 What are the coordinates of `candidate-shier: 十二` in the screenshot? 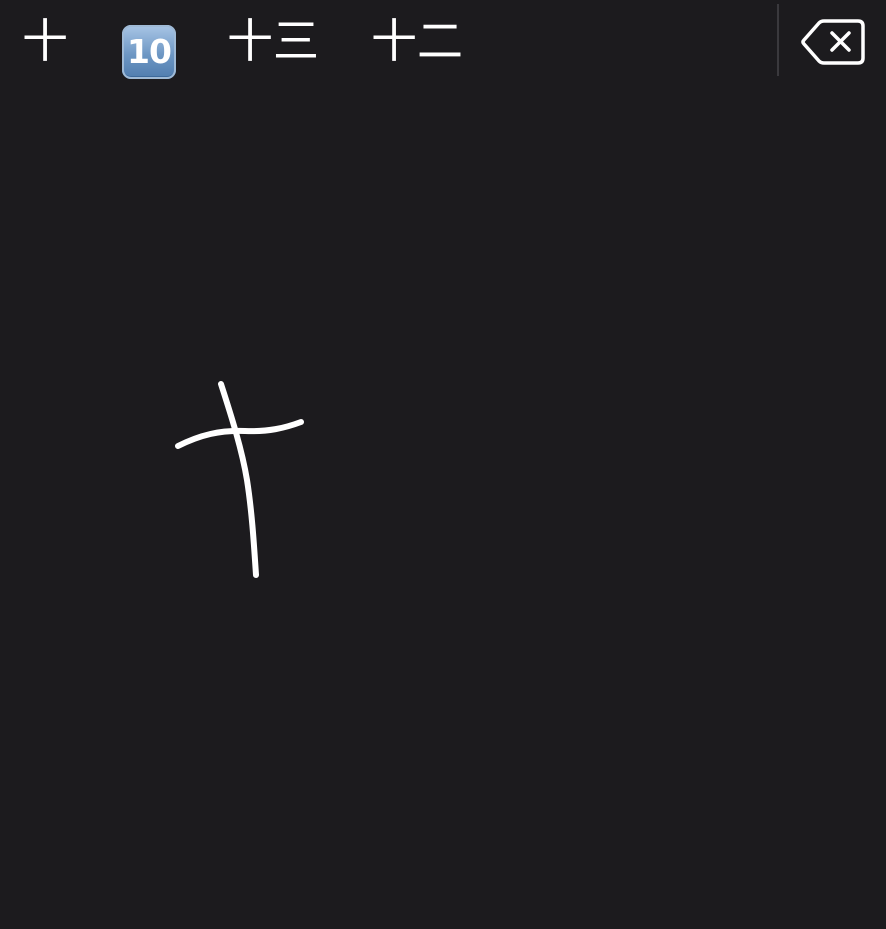 It's located at (417, 41).